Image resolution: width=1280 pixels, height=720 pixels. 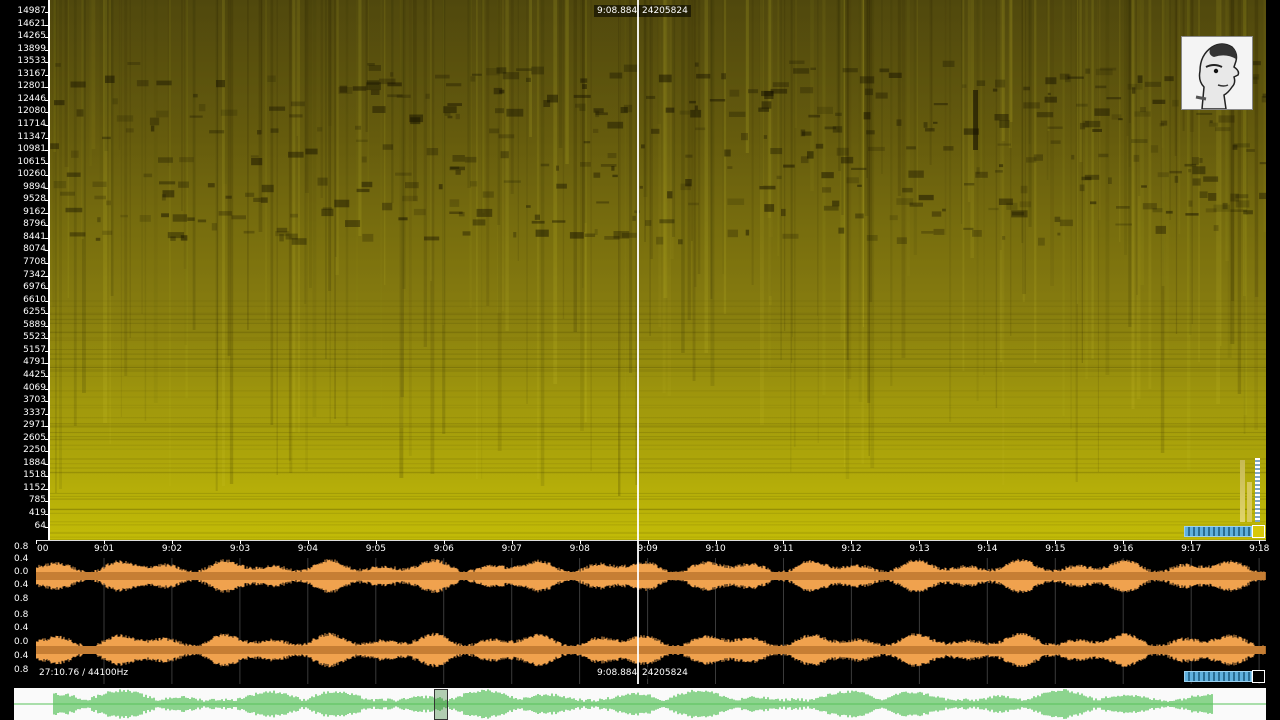 What do you see at coordinates (651, 540) in the screenshot?
I see `time-ruler-line` at bounding box center [651, 540].